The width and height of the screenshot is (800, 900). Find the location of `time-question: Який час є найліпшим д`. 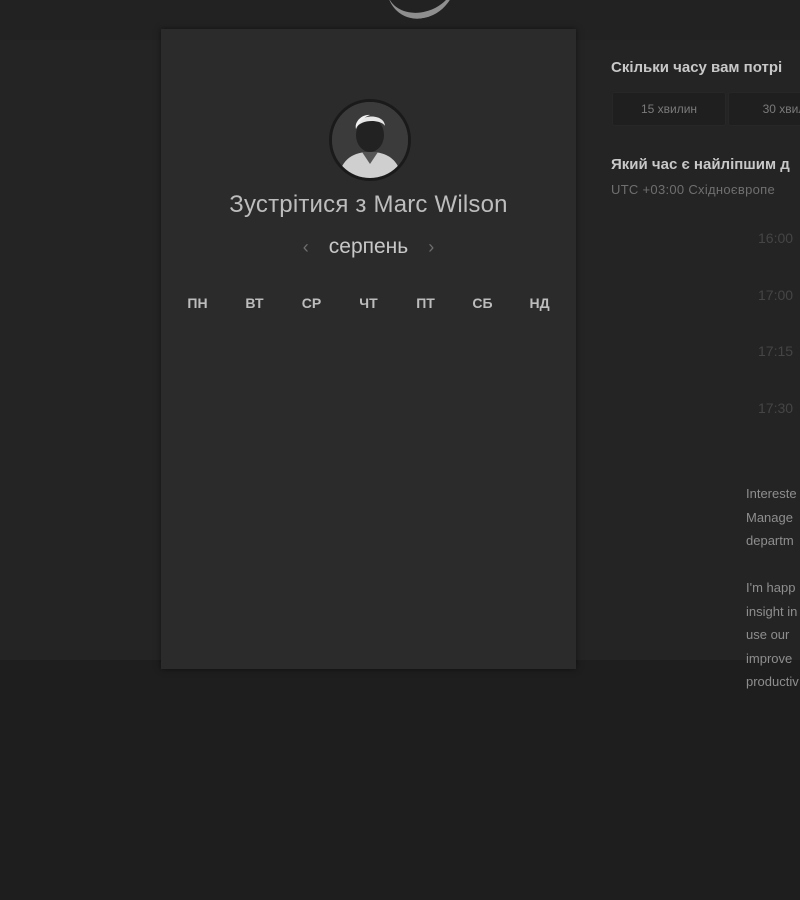

time-question: Який час є найліпшим д is located at coordinates (700, 164).